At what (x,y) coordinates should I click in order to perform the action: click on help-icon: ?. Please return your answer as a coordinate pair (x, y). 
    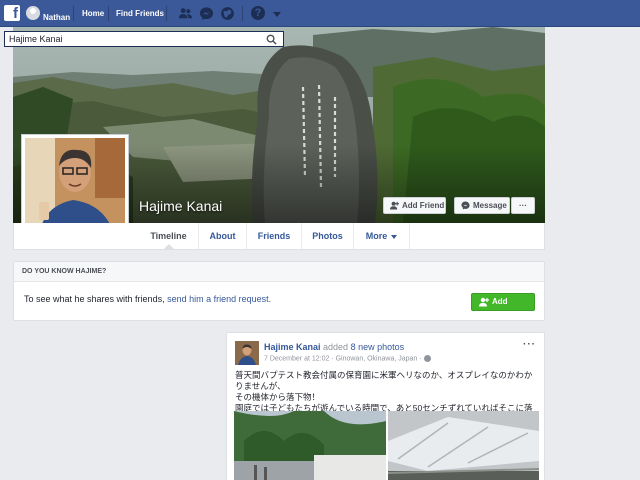
    Looking at the image, I should click on (258, 13).